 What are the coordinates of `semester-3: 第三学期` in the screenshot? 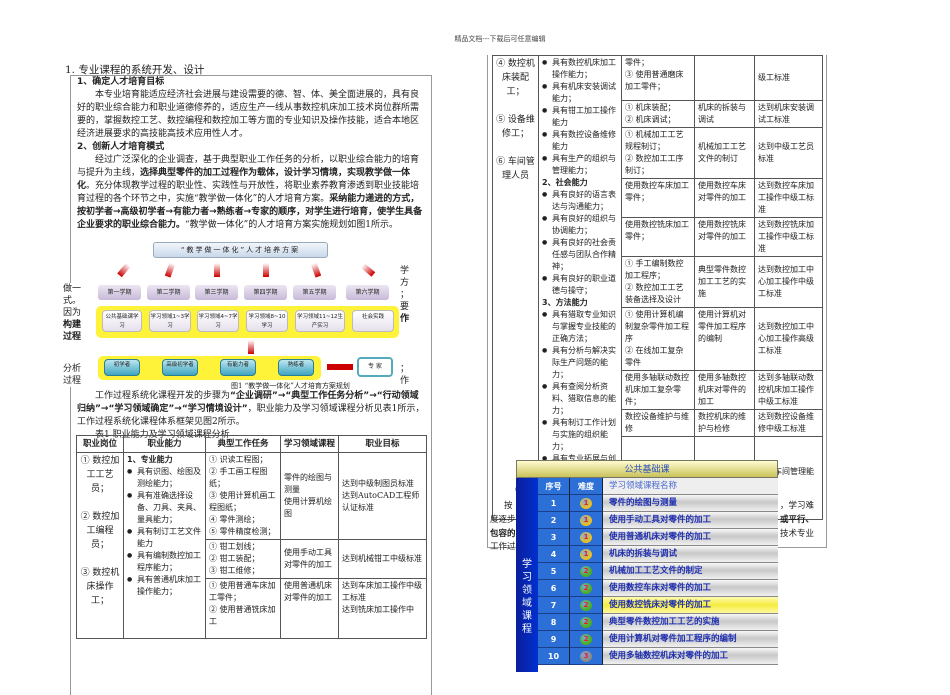 It's located at (216, 292).